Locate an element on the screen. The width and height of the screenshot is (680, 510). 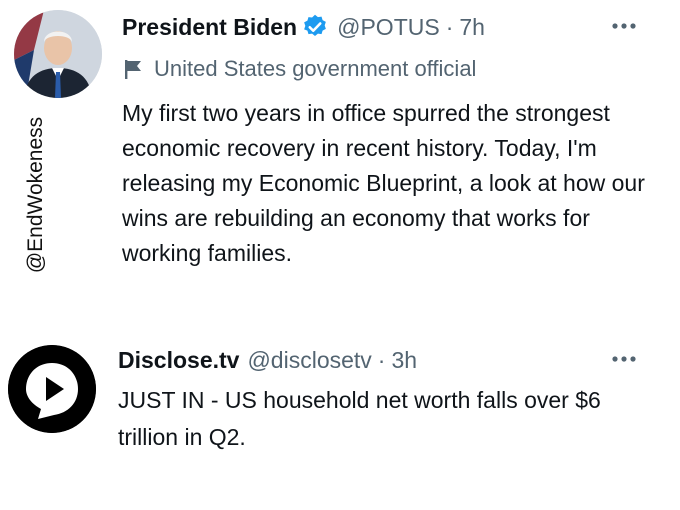
avatar is located at coordinates (52, 389).